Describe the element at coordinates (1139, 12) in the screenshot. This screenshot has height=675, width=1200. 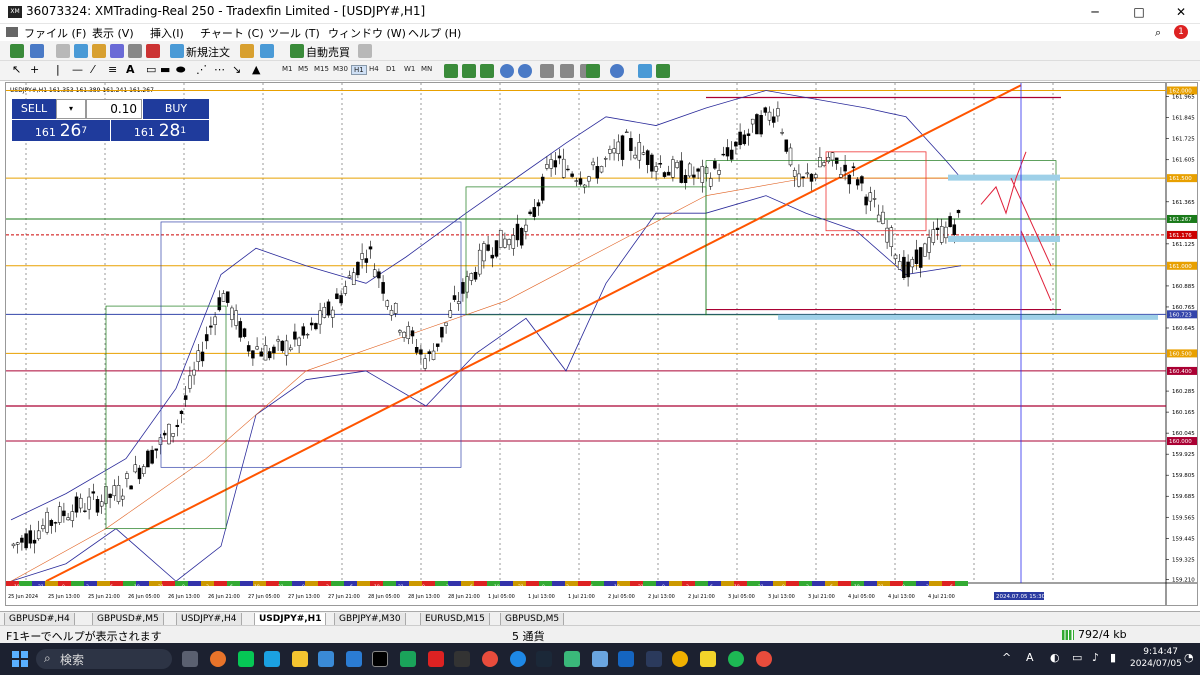
I see `maximize-button: □` at that location.